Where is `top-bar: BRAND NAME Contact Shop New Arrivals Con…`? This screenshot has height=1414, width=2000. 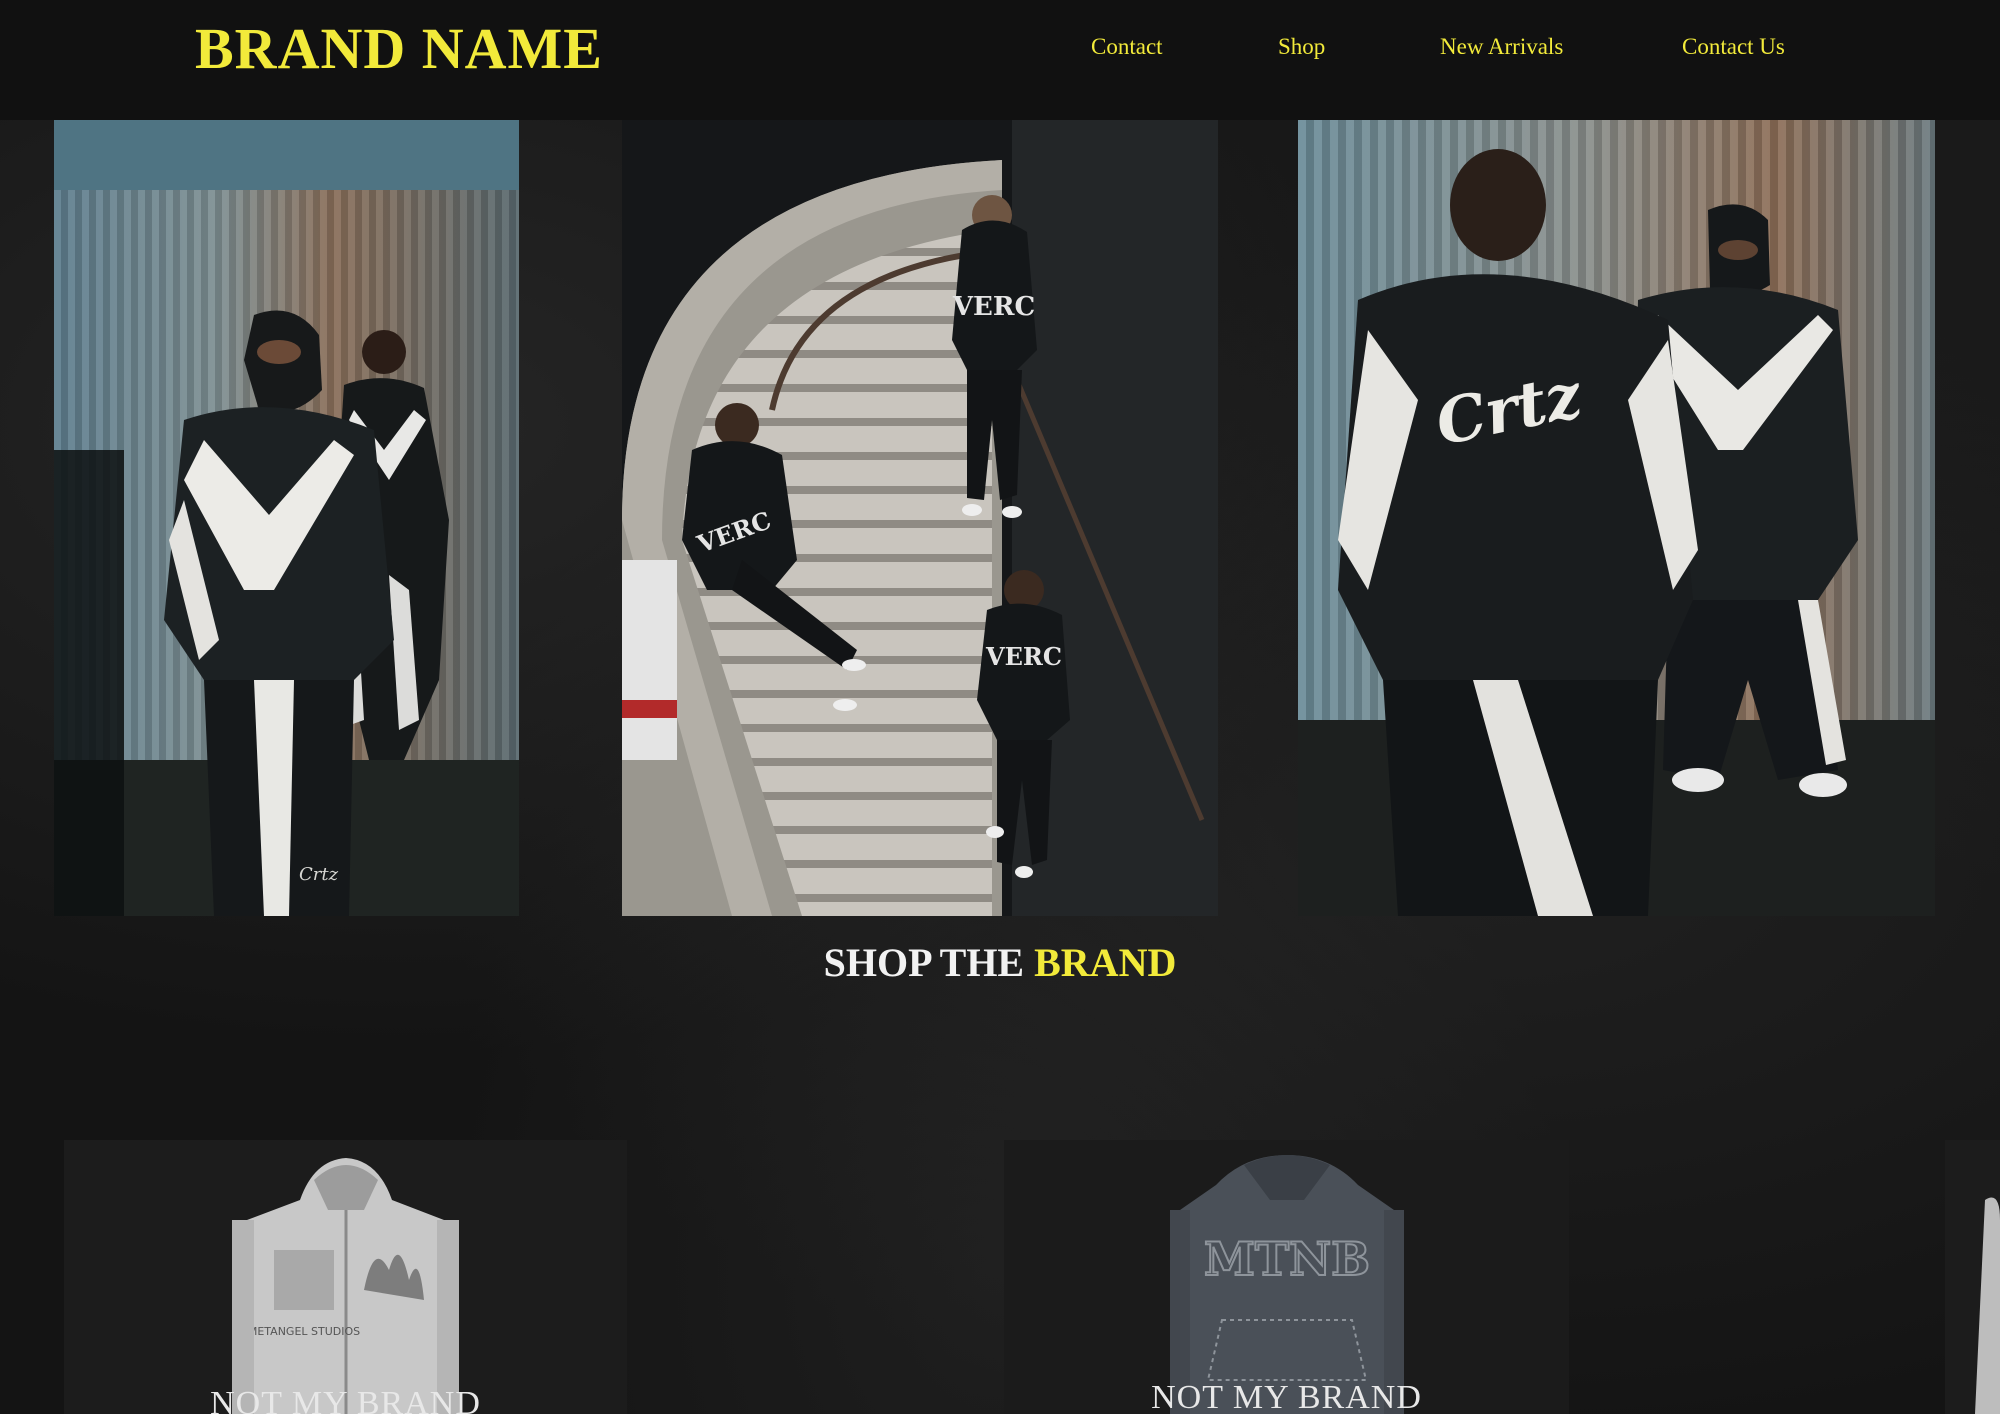 top-bar: BRAND NAME Contact Shop New Arrivals Con… is located at coordinates (1000, 60).